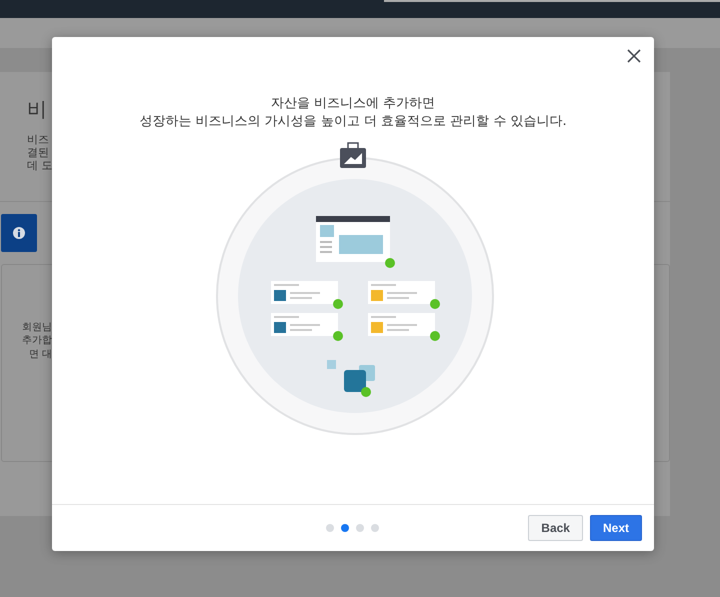 The height and width of the screenshot is (597, 720). I want to click on info-icon, so click(19, 232).